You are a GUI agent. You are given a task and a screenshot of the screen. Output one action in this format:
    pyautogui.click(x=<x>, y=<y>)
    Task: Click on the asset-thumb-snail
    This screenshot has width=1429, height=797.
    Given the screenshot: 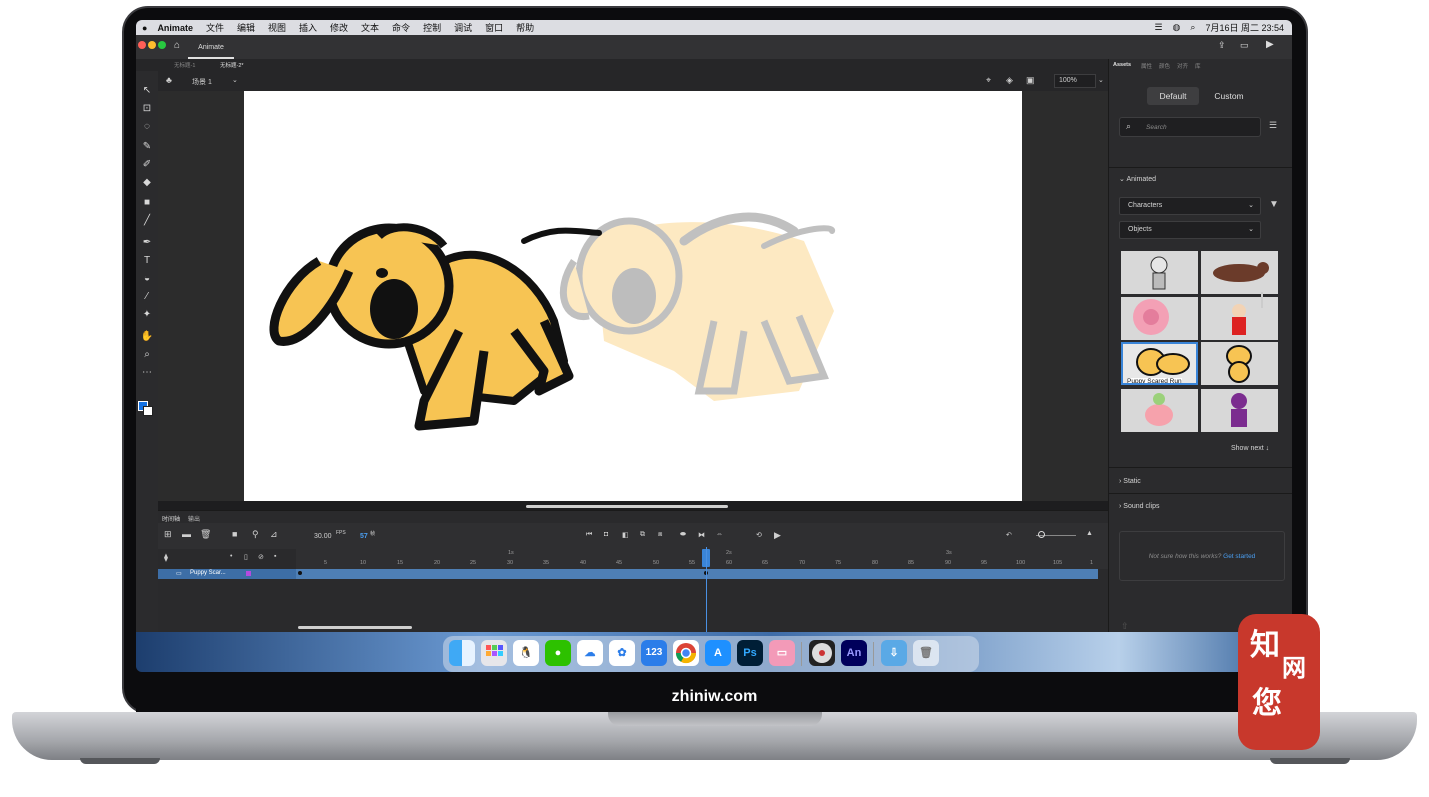 What is the action you would take?
    pyautogui.click(x=1159, y=318)
    